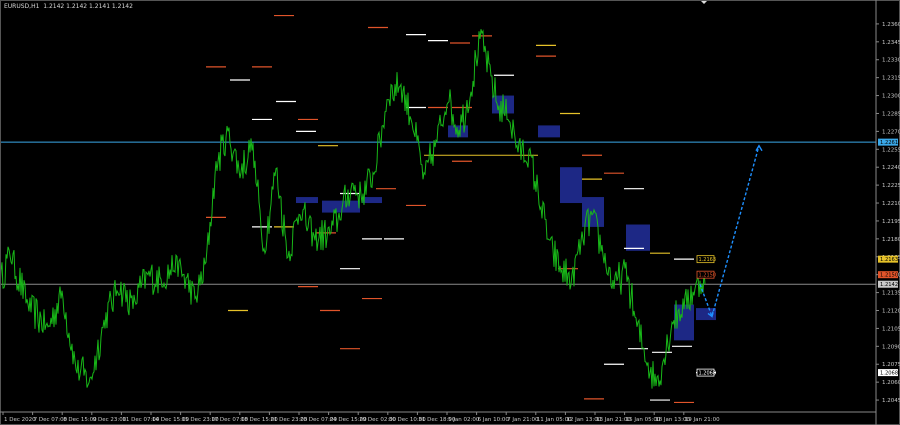 This screenshot has width=900, height=425. What do you see at coordinates (889, 285) in the screenshot?
I see `axis-price-flag-text: 1.2142` at bounding box center [889, 285].